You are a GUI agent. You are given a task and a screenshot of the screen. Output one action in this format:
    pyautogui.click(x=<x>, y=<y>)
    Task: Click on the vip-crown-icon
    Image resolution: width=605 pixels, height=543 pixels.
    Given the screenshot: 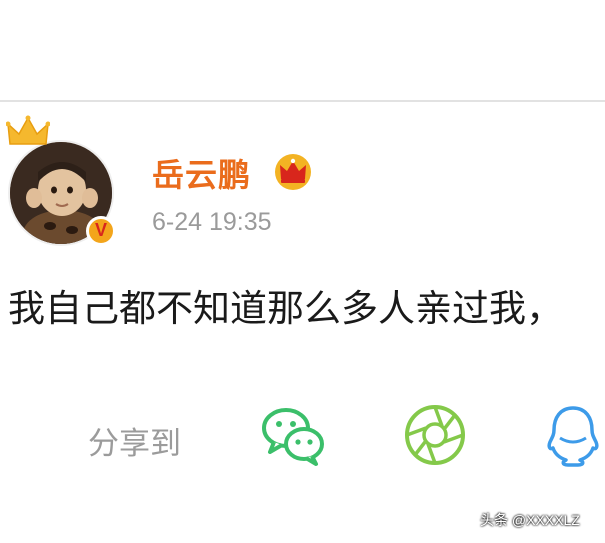 What is the action you would take?
    pyautogui.click(x=293, y=171)
    